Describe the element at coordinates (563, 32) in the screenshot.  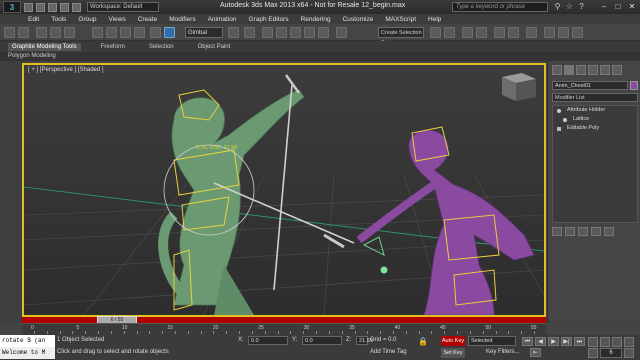
I see `rendered-frame-icon` at that location.